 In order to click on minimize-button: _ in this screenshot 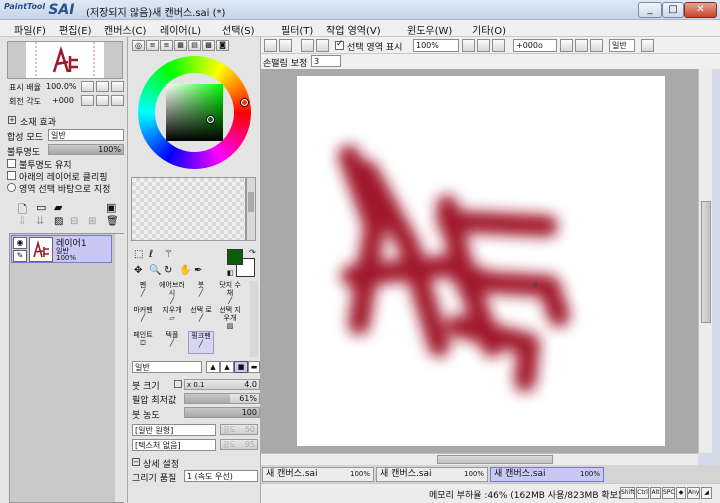, I will do `click(650, 10)`.